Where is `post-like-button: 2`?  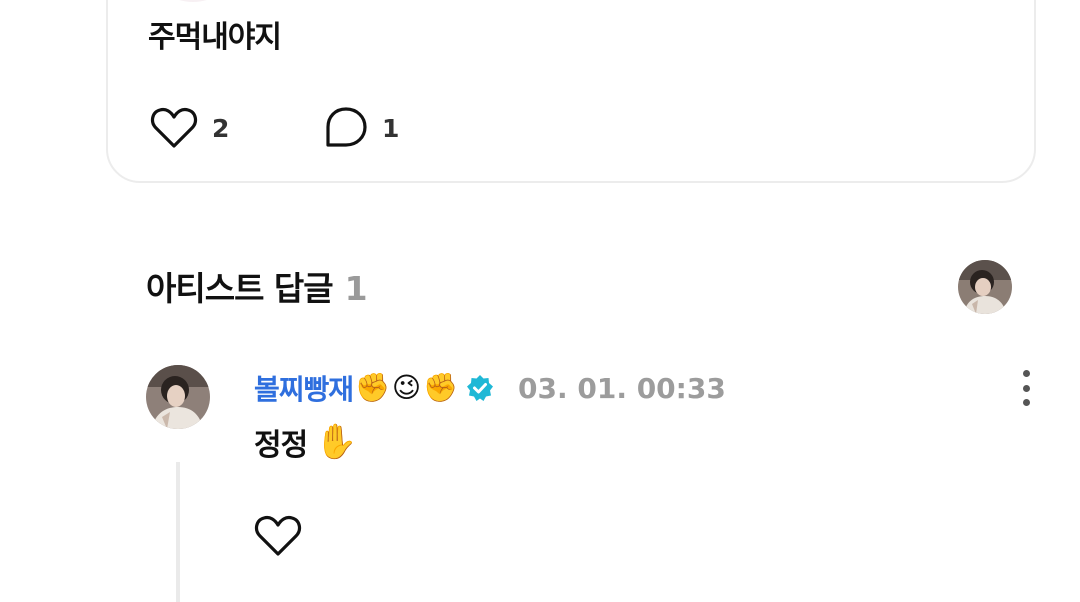 post-like-button: 2 is located at coordinates (189, 128).